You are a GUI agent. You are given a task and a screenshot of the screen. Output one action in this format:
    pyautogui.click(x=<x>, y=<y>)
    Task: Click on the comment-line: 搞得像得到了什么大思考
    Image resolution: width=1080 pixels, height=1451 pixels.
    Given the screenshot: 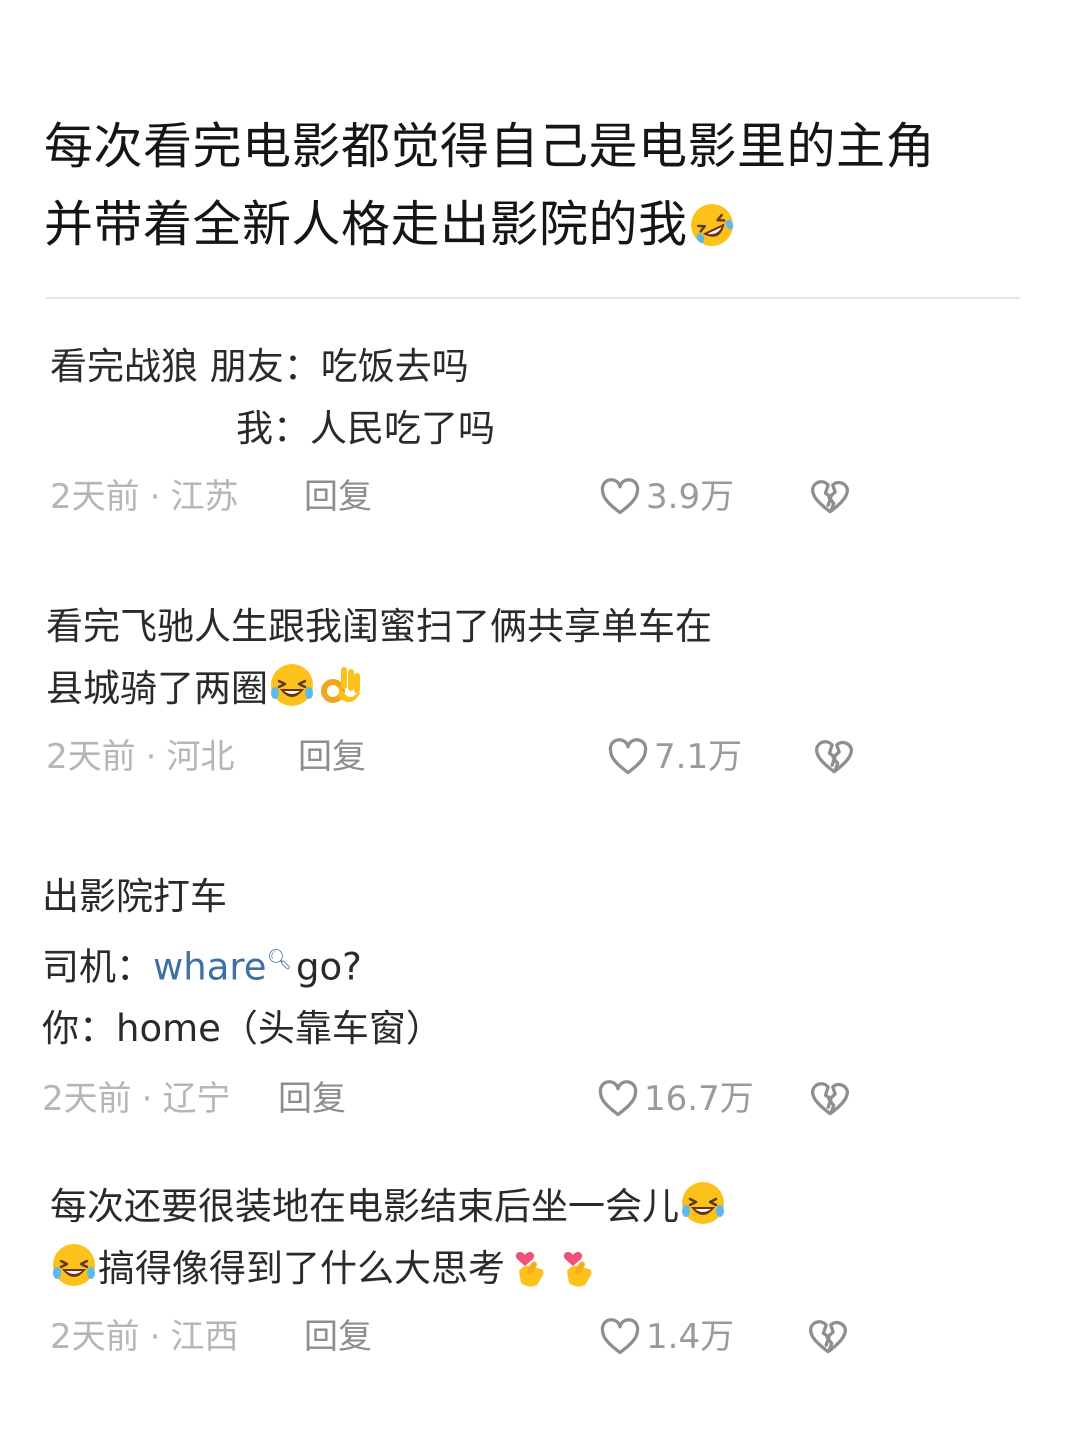 What is the action you would take?
    pyautogui.click(x=540, y=1269)
    